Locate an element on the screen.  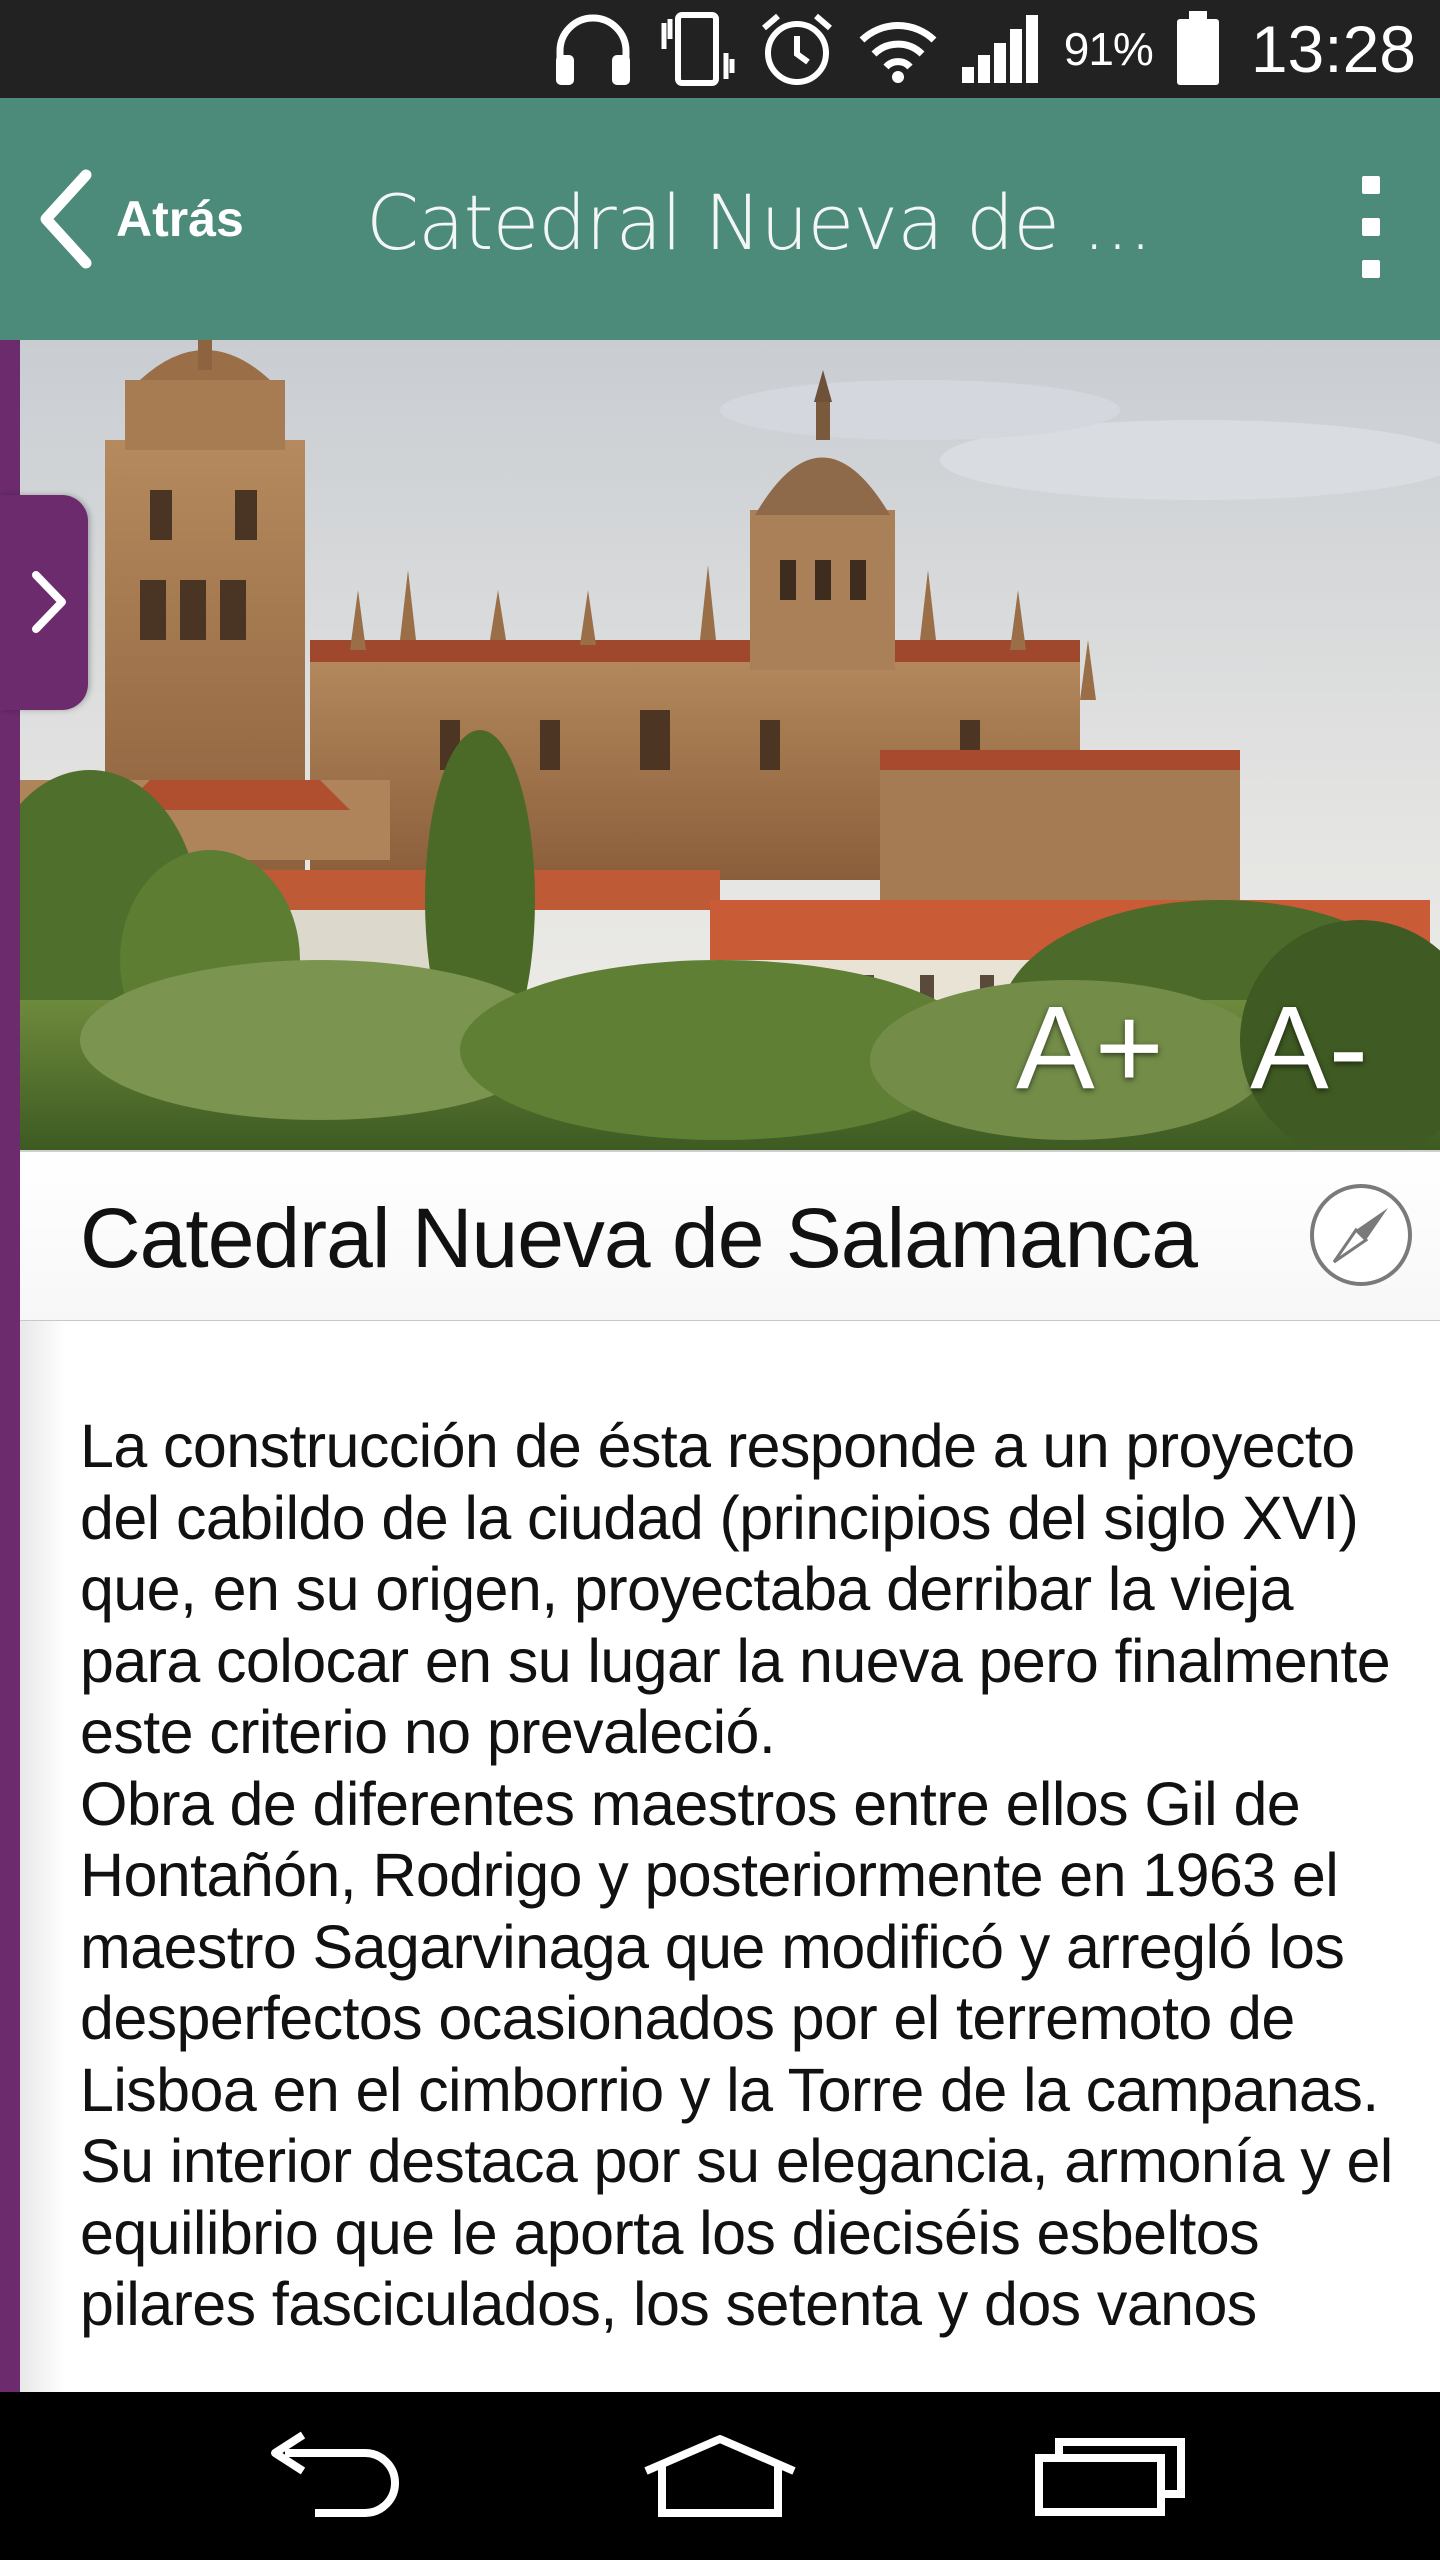
status-bar: 91% 13:28 is located at coordinates (720, 49).